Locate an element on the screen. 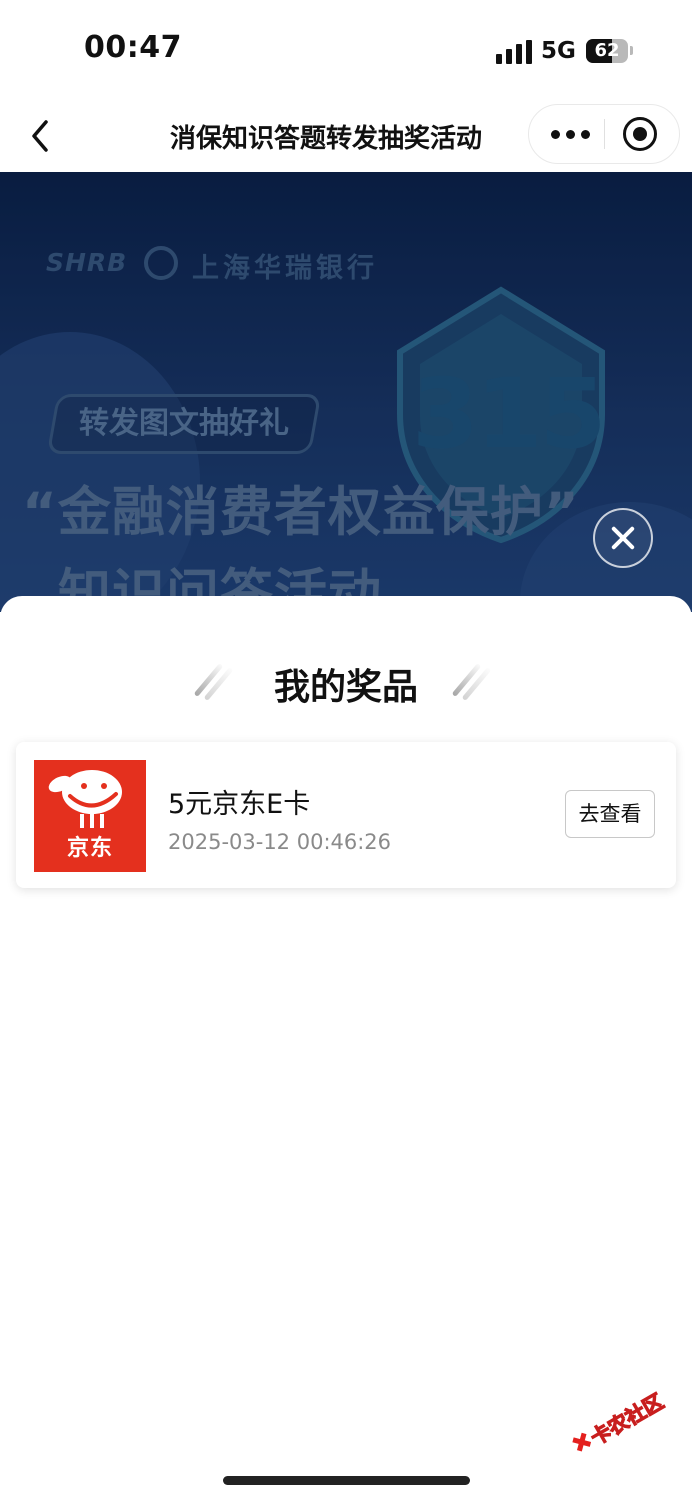 The height and width of the screenshot is (1500, 692). jd-logo: 京东 is located at coordinates (90, 816).